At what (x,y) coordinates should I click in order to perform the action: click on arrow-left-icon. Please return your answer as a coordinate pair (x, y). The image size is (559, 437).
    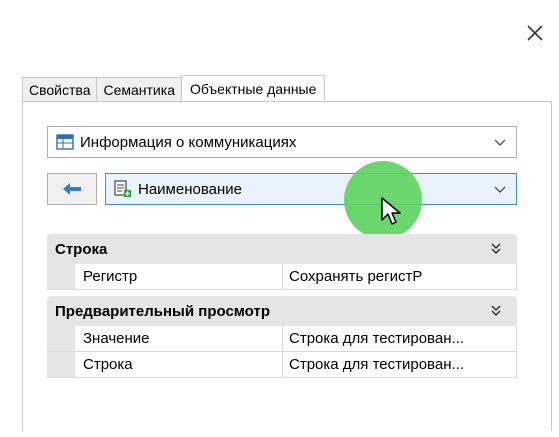
    Looking at the image, I should click on (72, 189).